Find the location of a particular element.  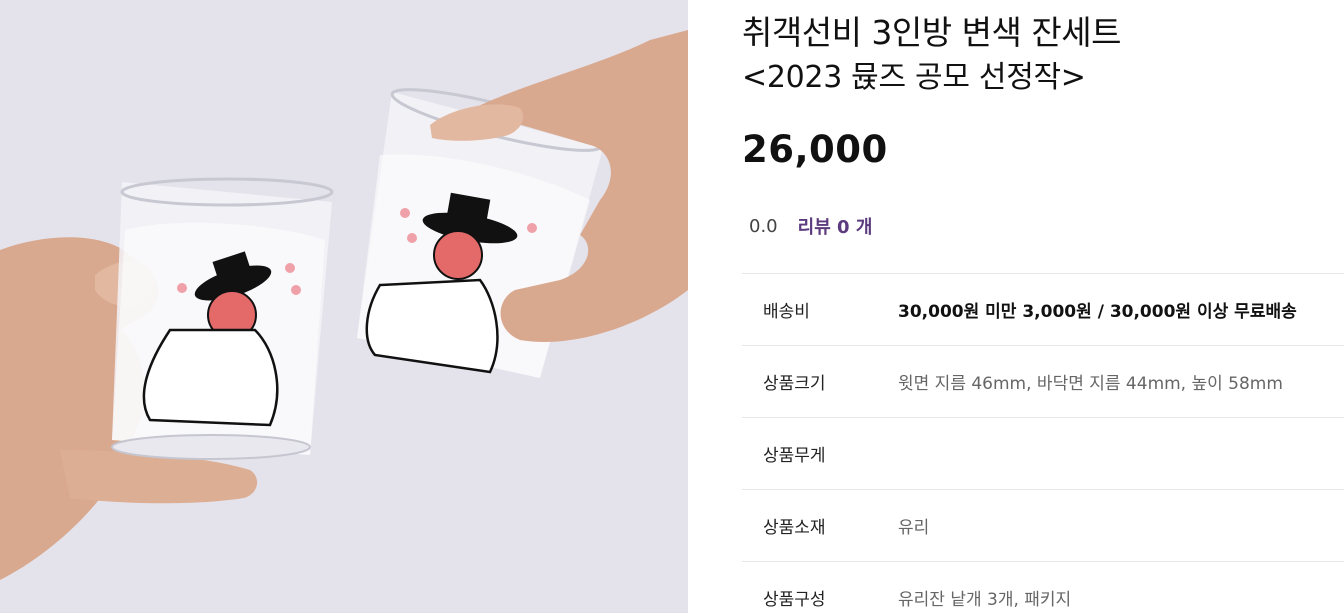

rating-row: 0.0 리뷰 0 개 is located at coordinates (807, 226).